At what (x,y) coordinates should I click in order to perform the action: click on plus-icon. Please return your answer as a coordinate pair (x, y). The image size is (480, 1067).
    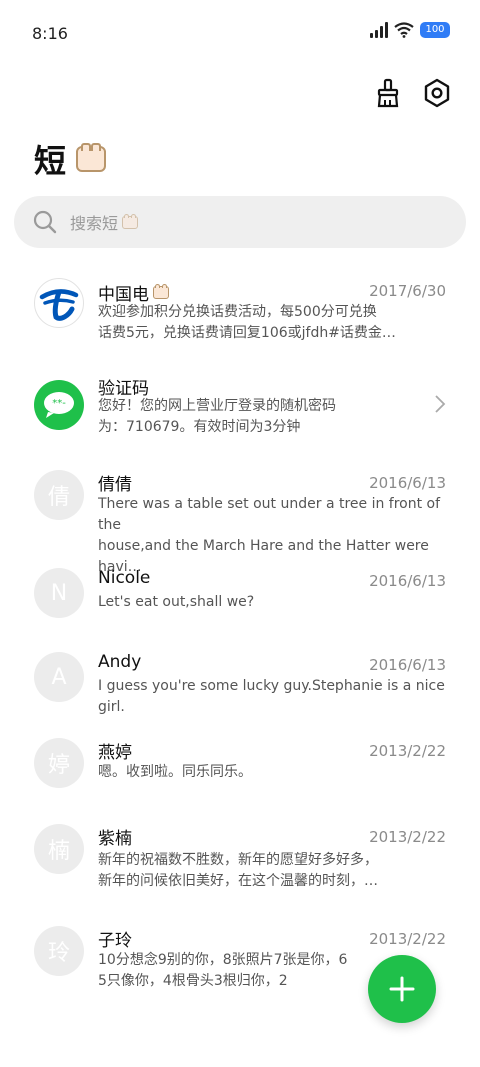
    Looking at the image, I should click on (402, 989).